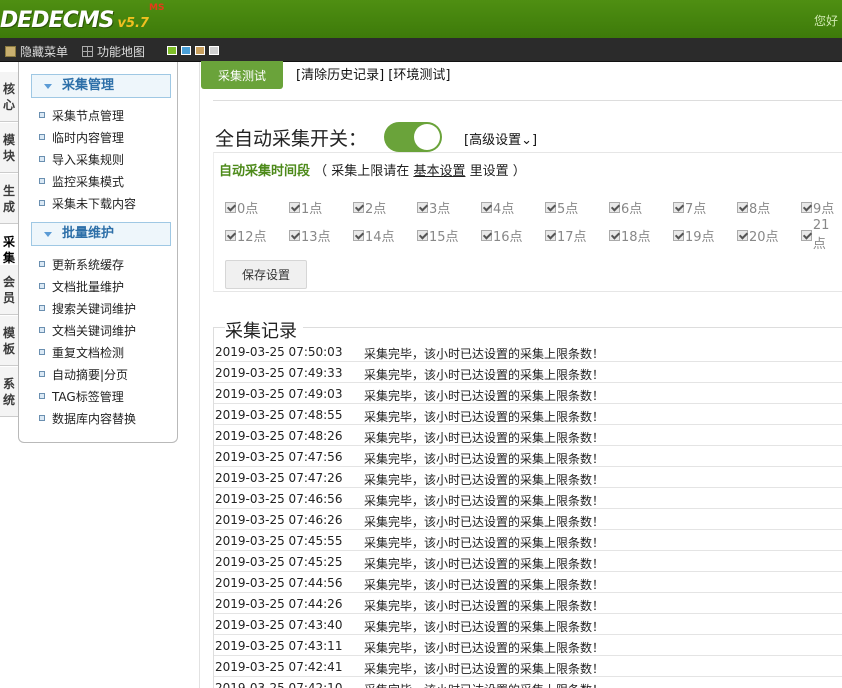 This screenshot has width=842, height=688. I want to click on hour-checkbox: 14点, so click(374, 236).